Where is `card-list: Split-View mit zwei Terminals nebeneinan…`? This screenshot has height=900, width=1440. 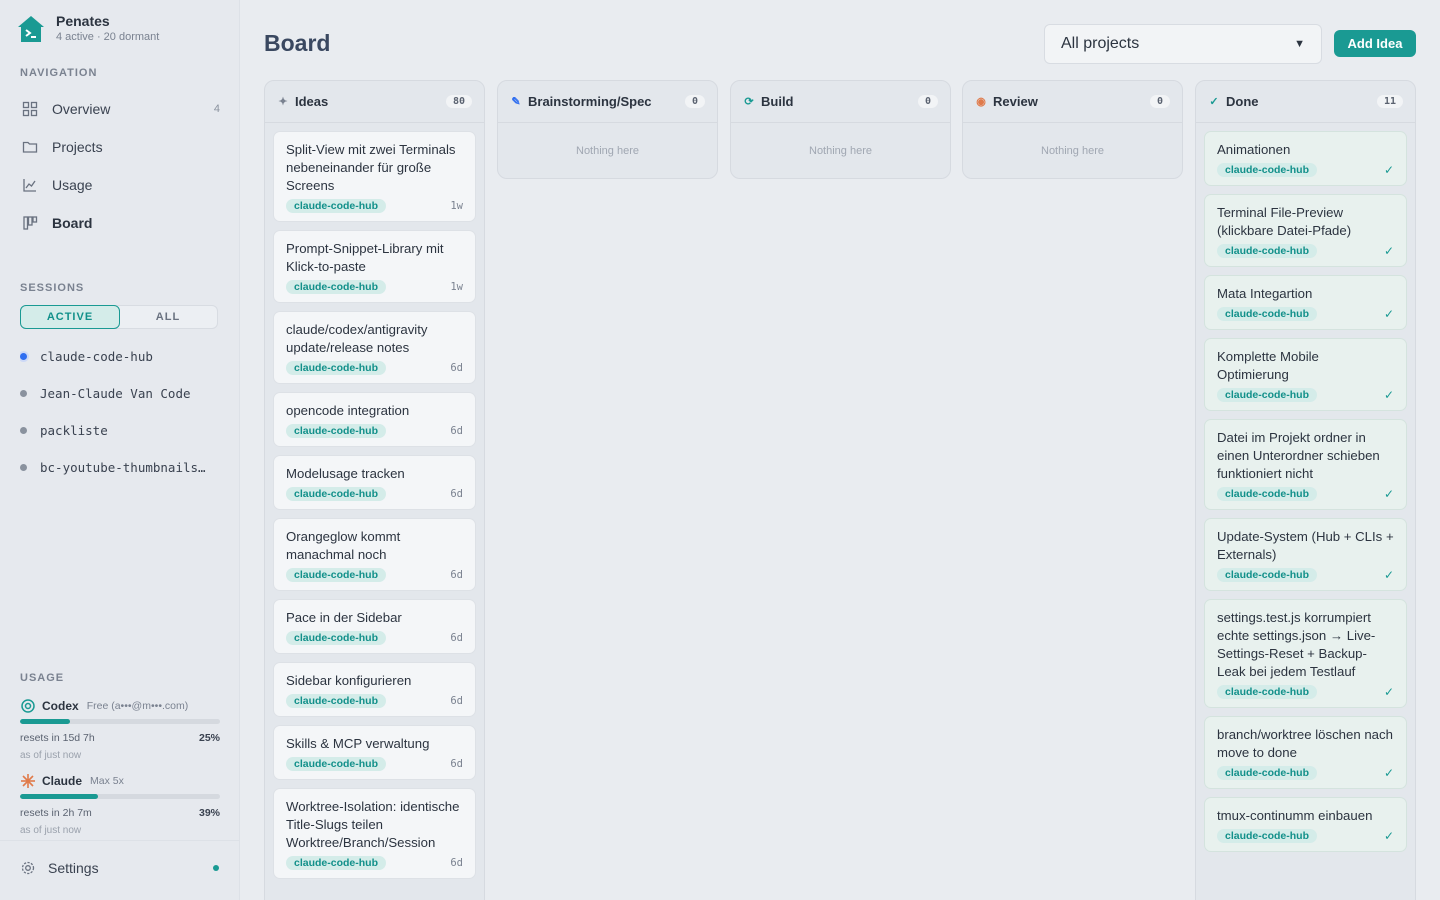 card-list: Split-View mit zwei Terminals nebeneinan… is located at coordinates (374, 509).